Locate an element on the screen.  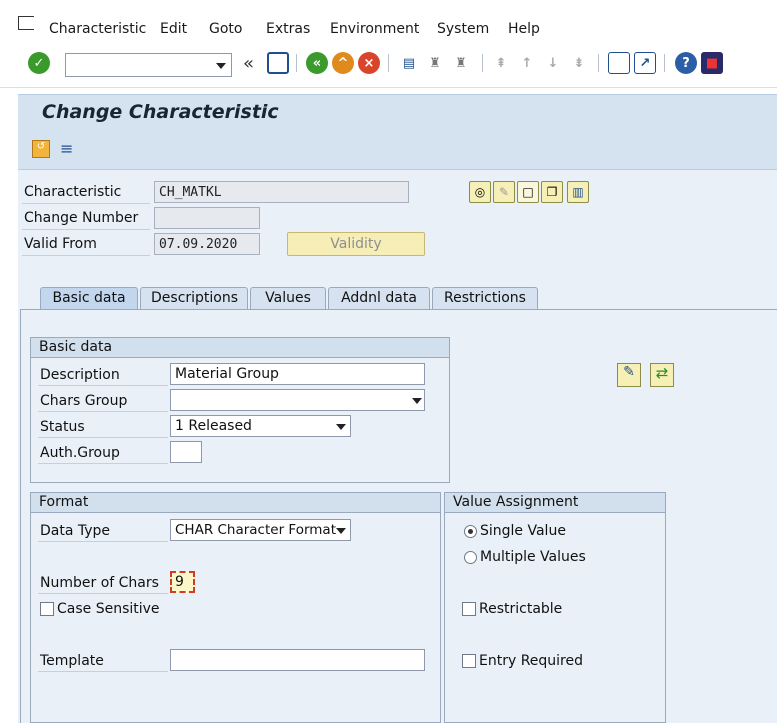
valid-from-label: Valid From is located at coordinates (60, 244).